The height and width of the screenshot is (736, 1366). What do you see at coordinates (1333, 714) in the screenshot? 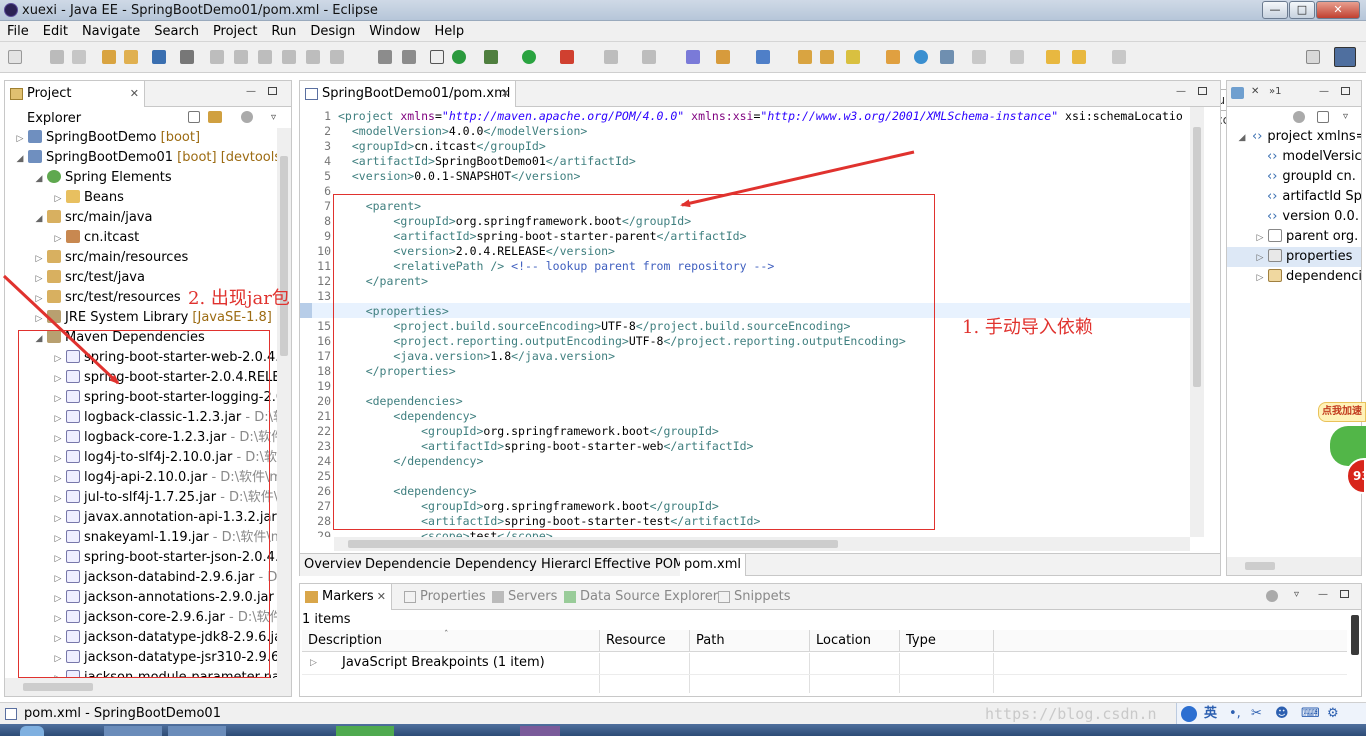
I see `ime-settings-icon: ⚙` at bounding box center [1333, 714].